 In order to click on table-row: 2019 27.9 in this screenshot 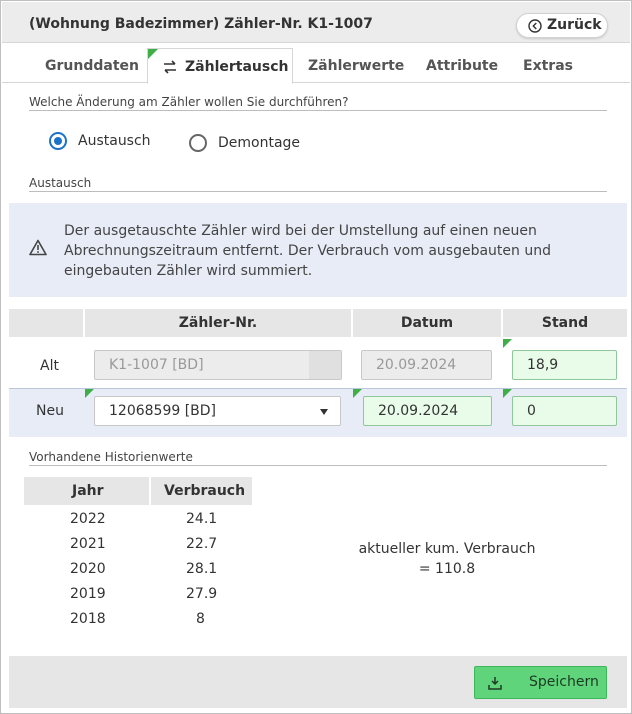, I will do `click(138, 598)`.